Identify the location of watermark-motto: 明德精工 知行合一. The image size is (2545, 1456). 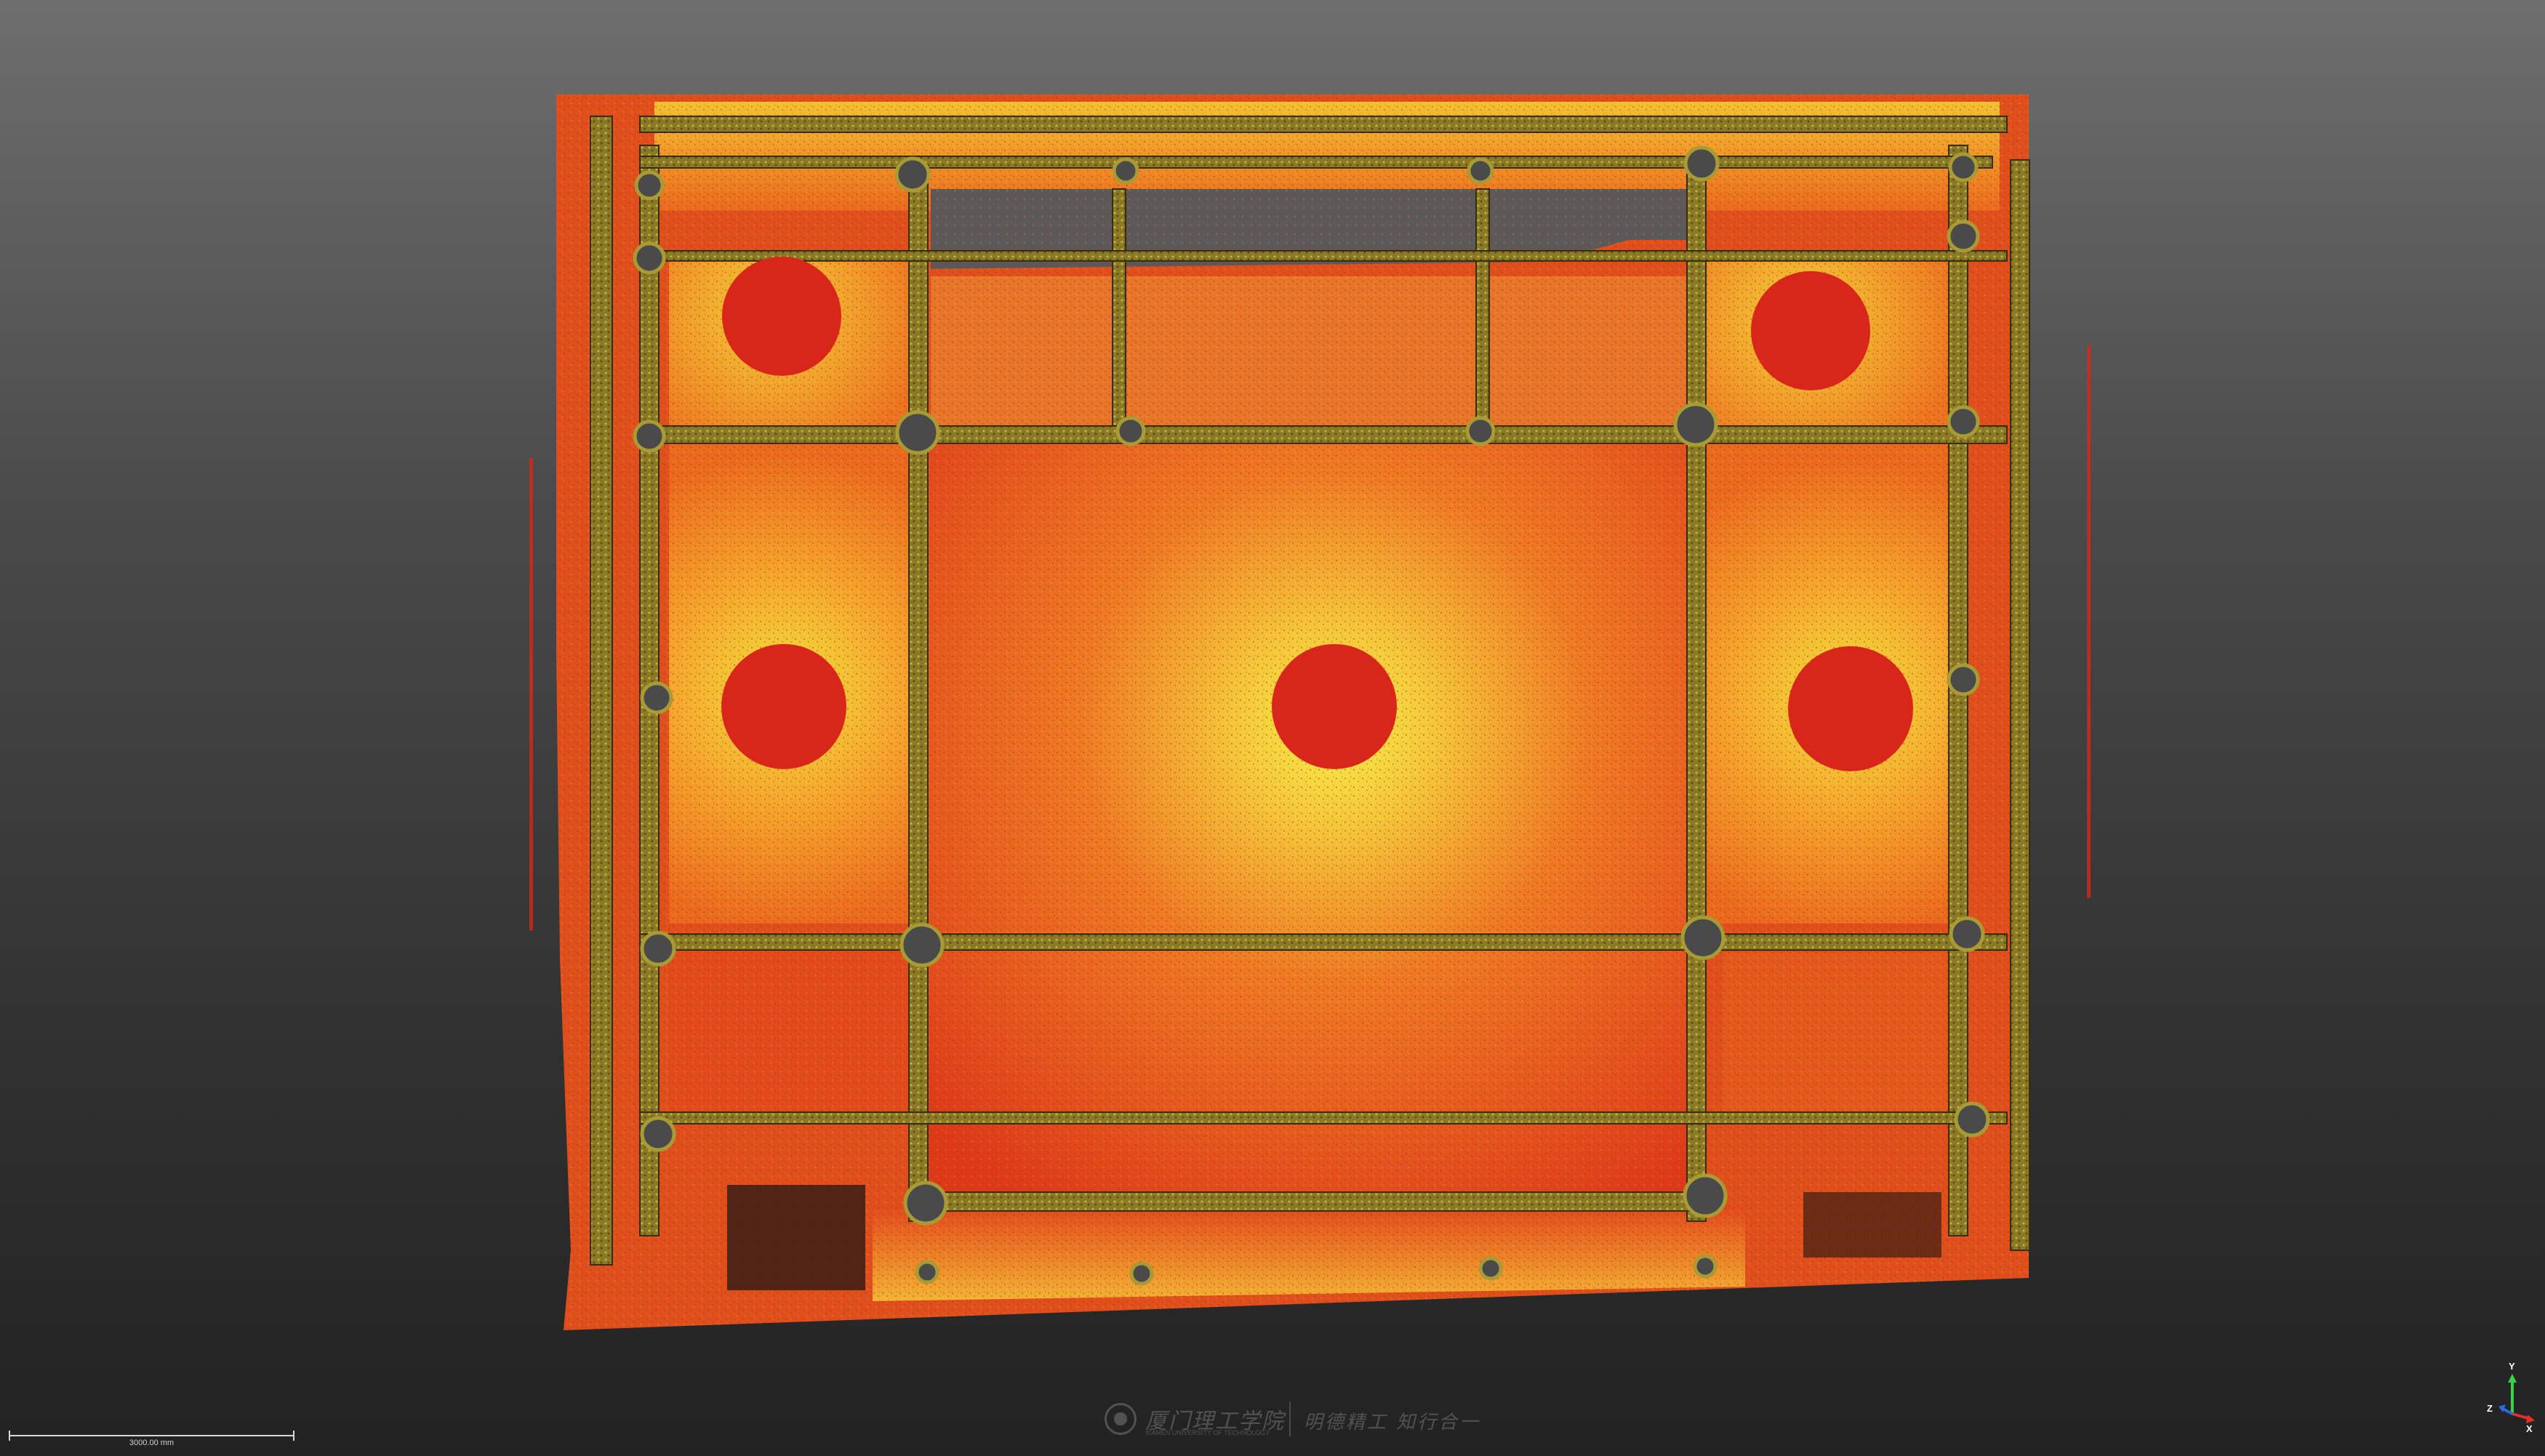
(1392, 1422).